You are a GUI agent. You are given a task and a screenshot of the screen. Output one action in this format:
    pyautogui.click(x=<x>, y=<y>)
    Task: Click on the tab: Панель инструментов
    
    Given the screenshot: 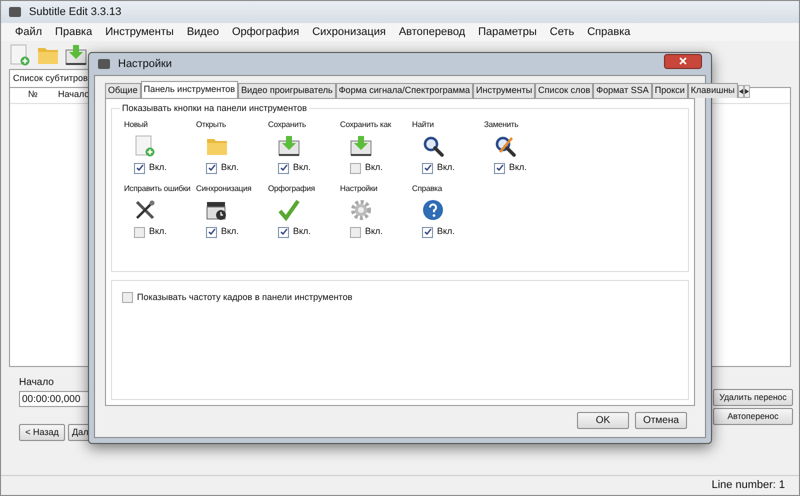 What is the action you would take?
    pyautogui.click(x=189, y=89)
    